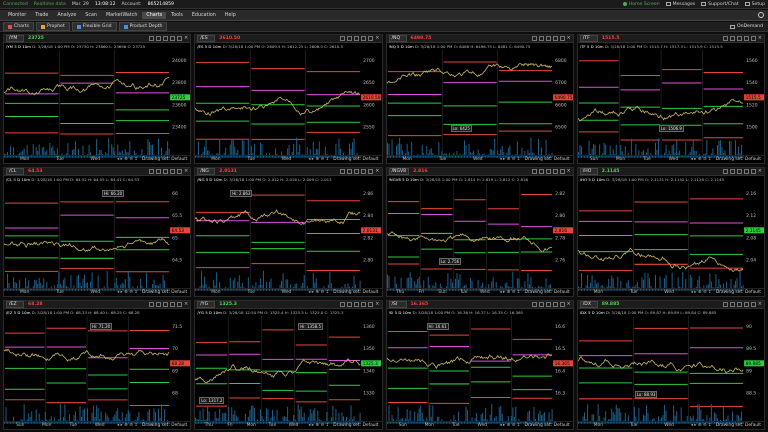  I want to click on symbol-input: /TF, so click(588, 38).